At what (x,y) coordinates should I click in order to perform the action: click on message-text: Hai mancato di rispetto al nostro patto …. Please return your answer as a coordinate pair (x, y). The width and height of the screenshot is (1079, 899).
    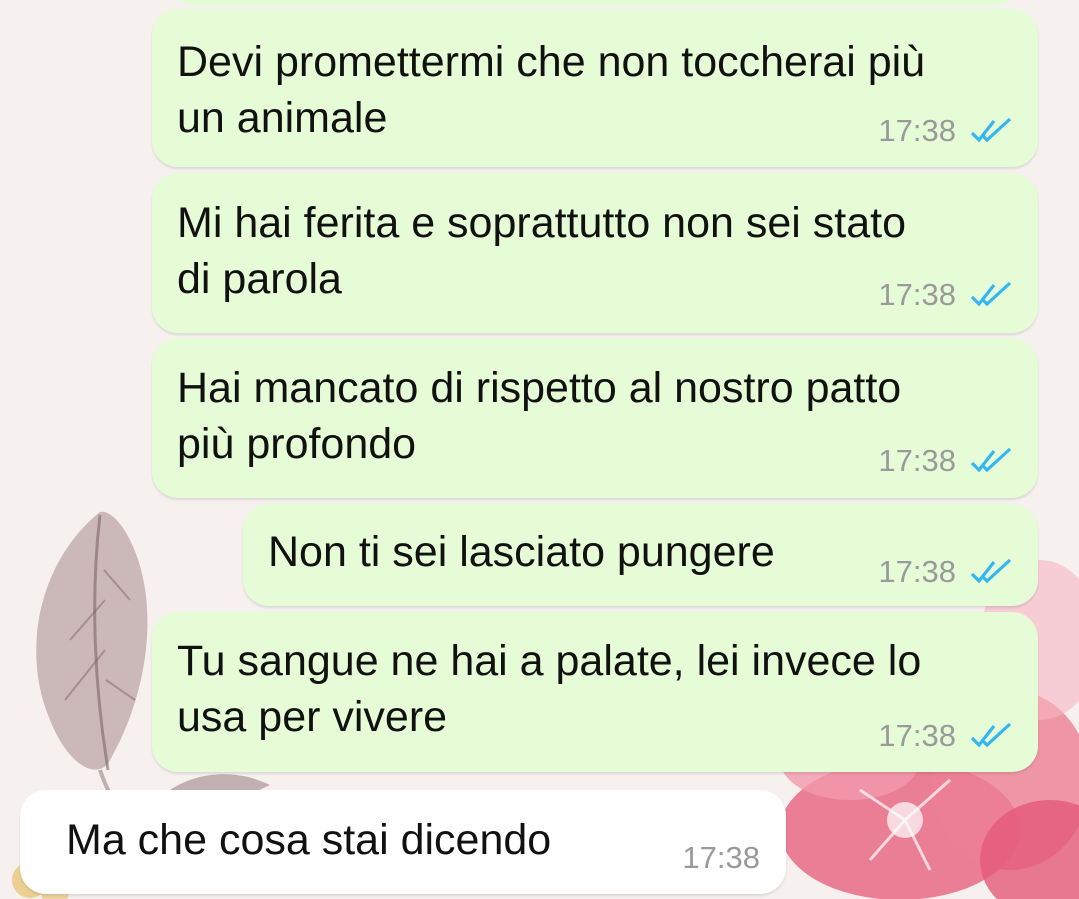
    Looking at the image, I should click on (539, 416).